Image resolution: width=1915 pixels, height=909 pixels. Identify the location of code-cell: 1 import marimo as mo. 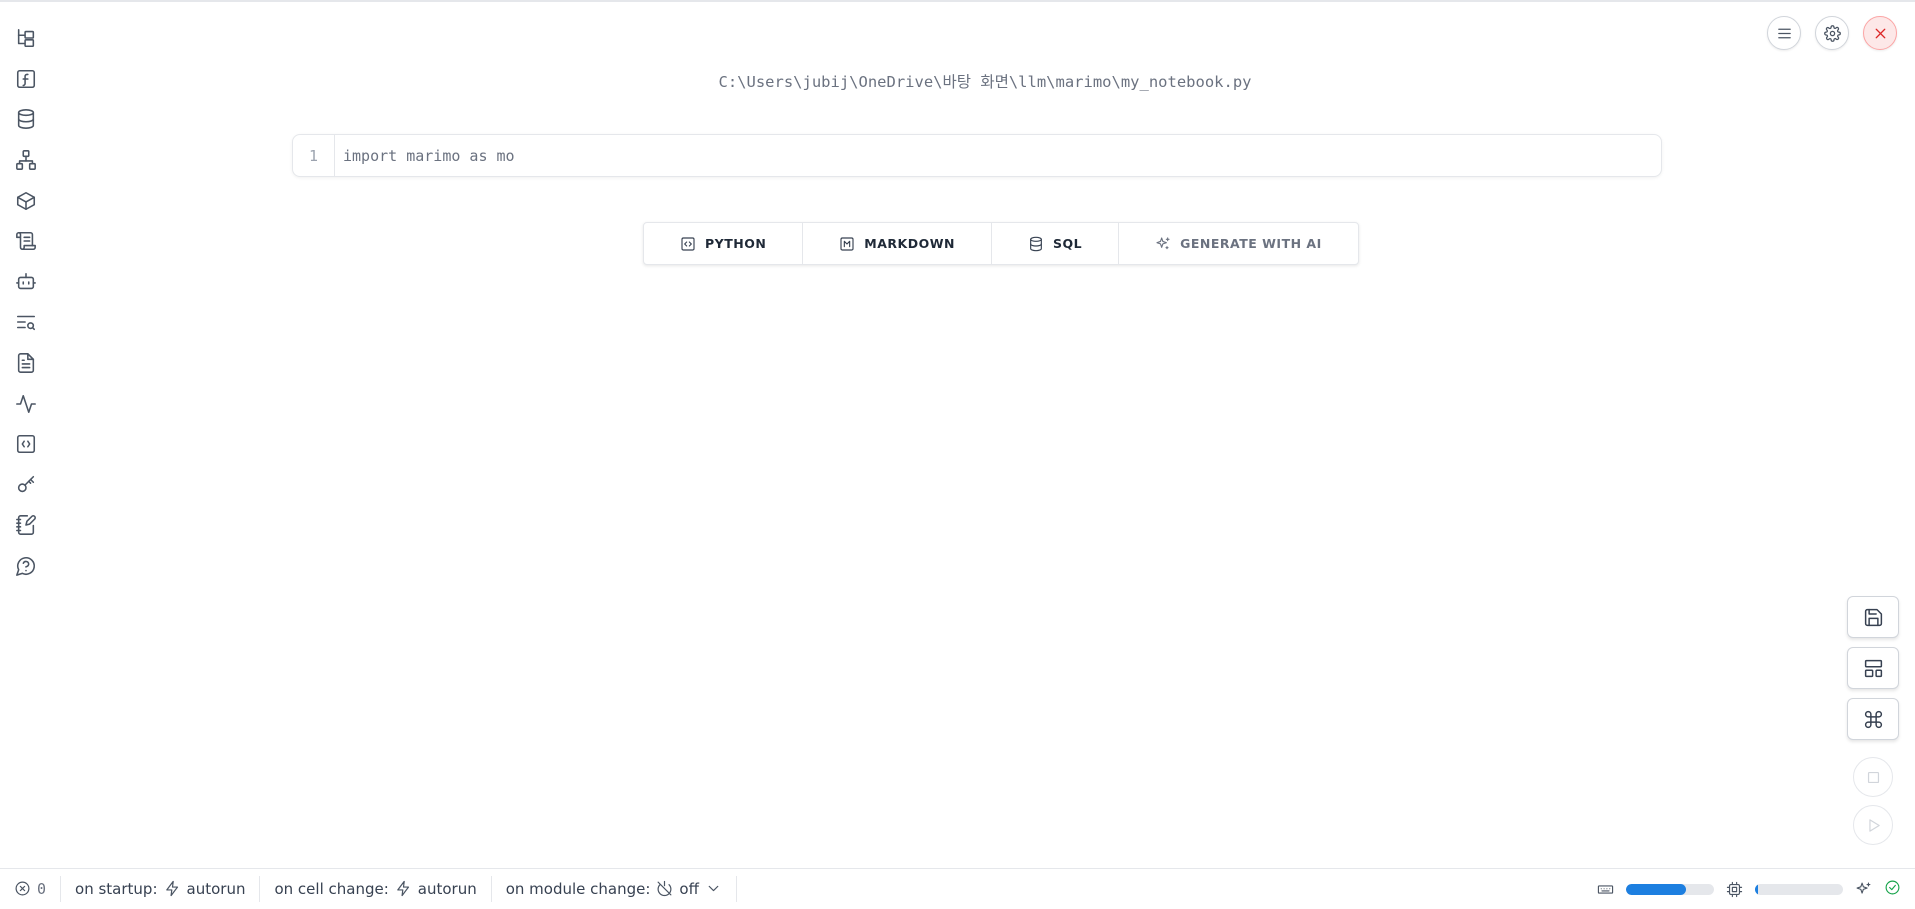
(977, 155).